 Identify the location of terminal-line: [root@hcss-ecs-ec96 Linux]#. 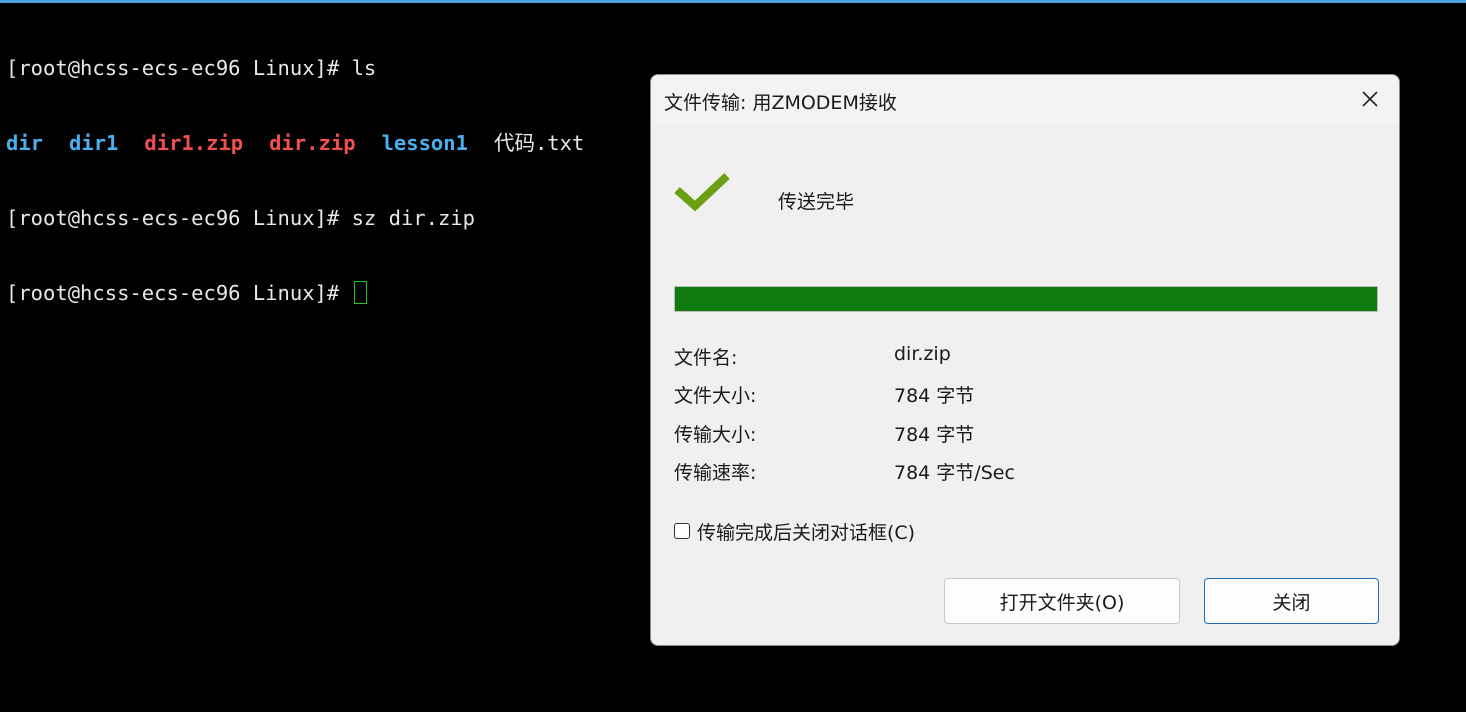
(295, 293).